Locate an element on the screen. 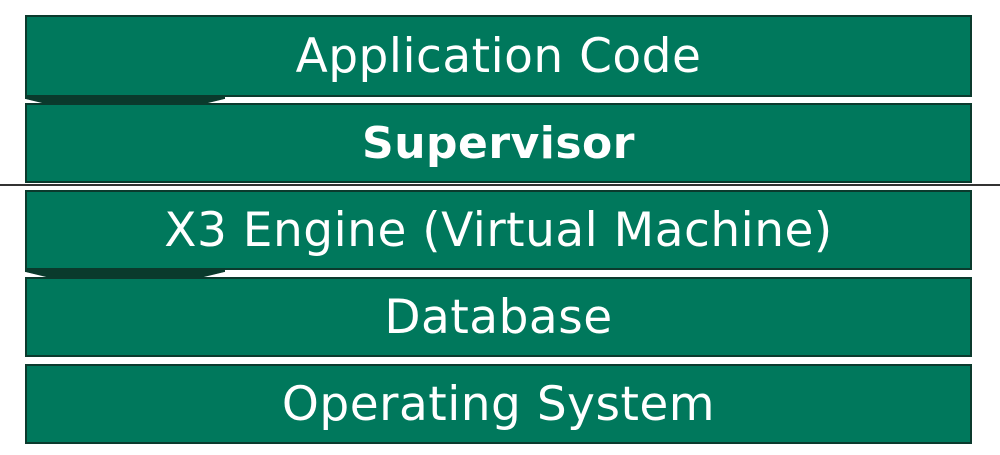 The height and width of the screenshot is (455, 1000). layer-label: Application Code is located at coordinates (498, 56).